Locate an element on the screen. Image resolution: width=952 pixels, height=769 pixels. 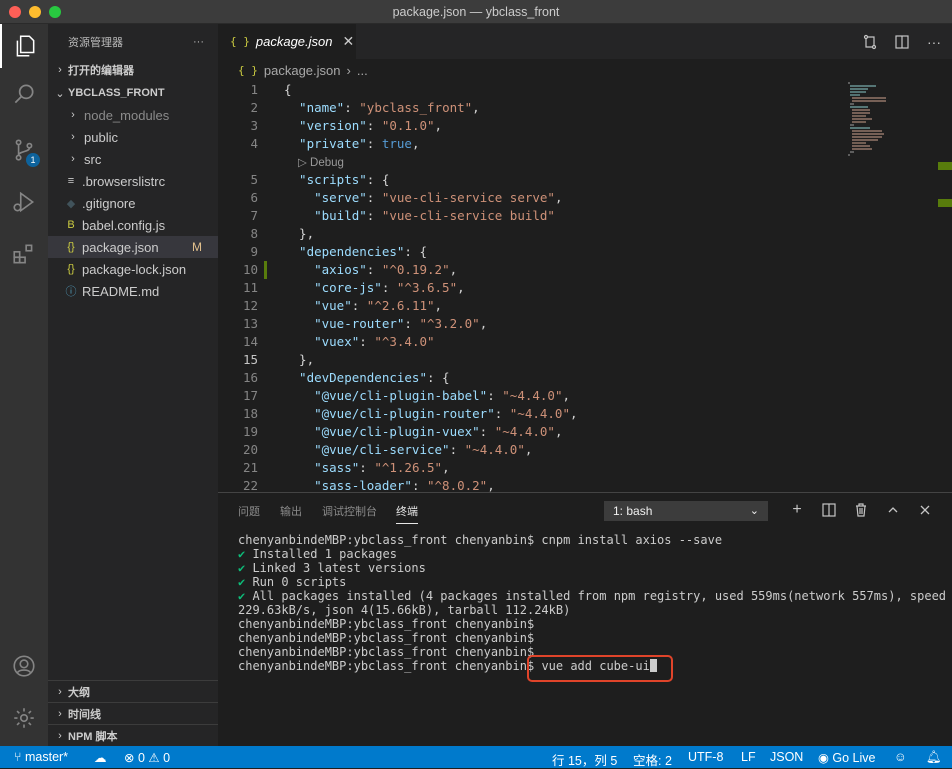
editor-tabs: { } package.json ✕ ··· is located at coordinates (585, 41).